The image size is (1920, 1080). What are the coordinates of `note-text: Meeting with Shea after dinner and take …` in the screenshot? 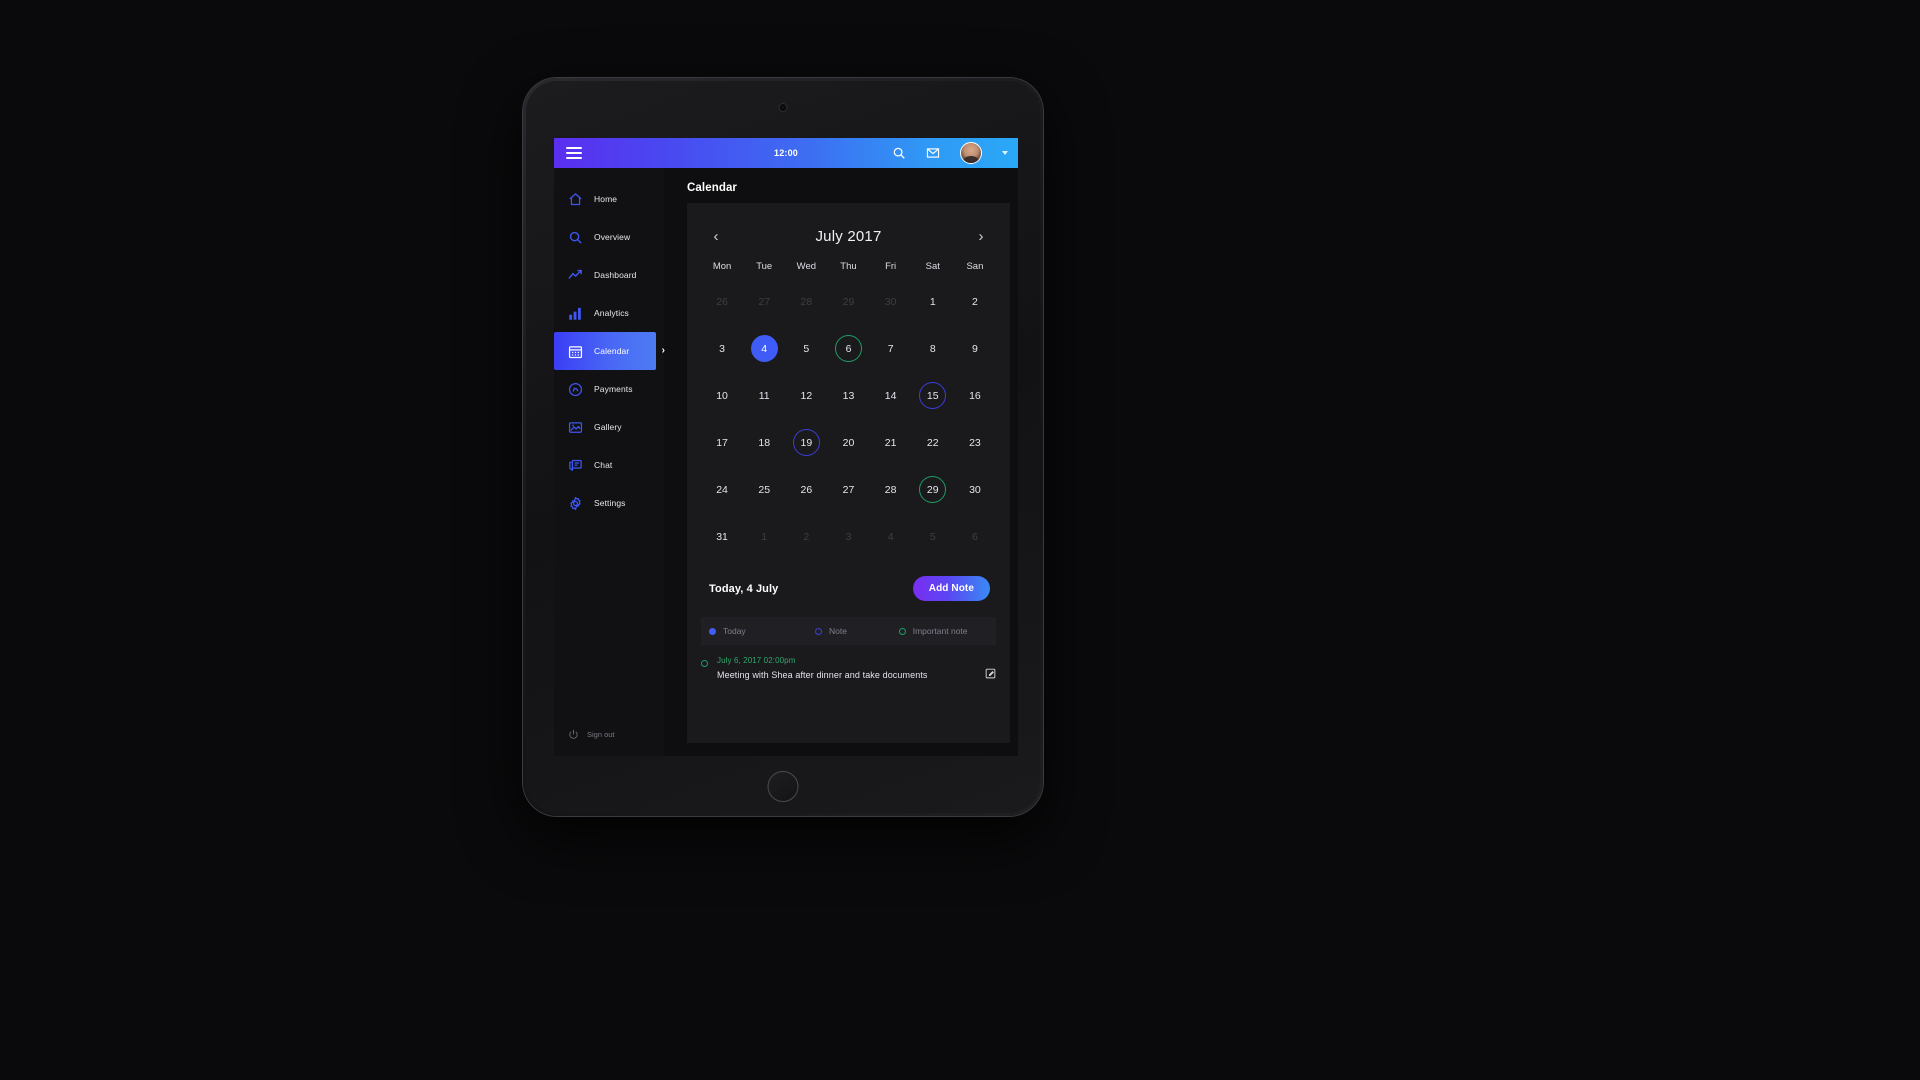 It's located at (822, 675).